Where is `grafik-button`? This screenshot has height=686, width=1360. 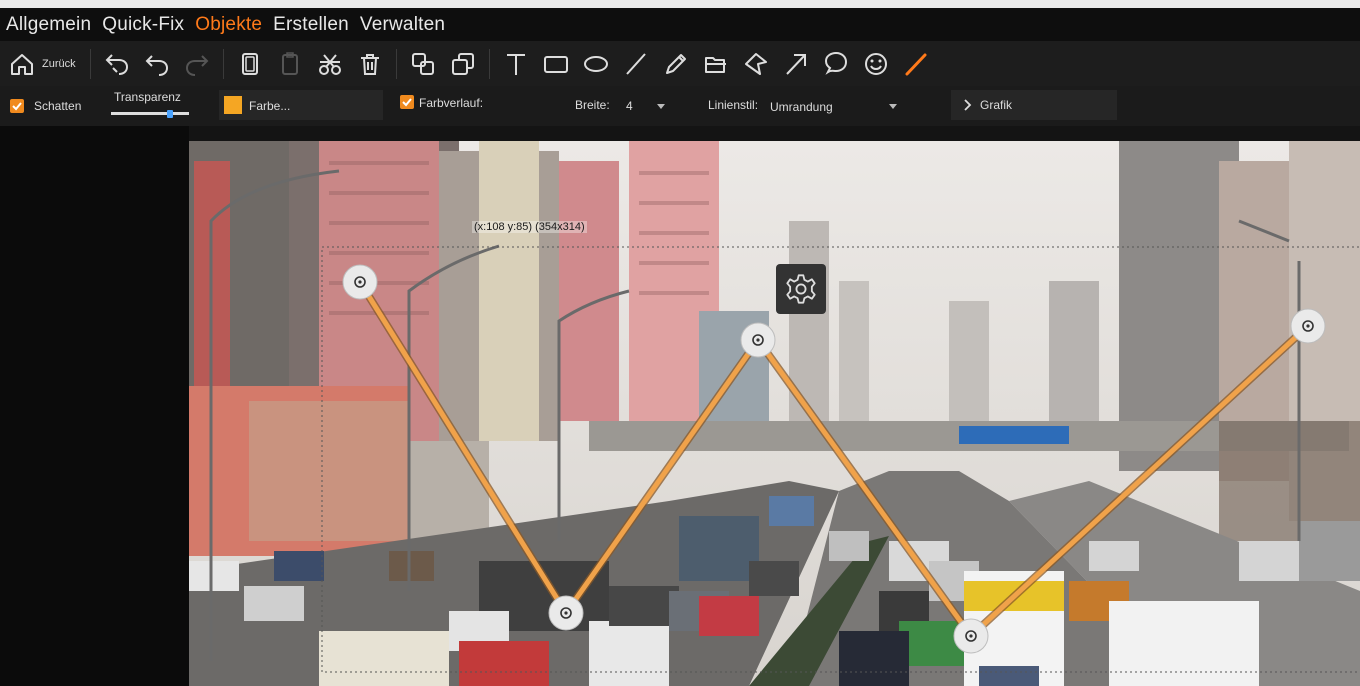
grafik-button is located at coordinates (1034, 105).